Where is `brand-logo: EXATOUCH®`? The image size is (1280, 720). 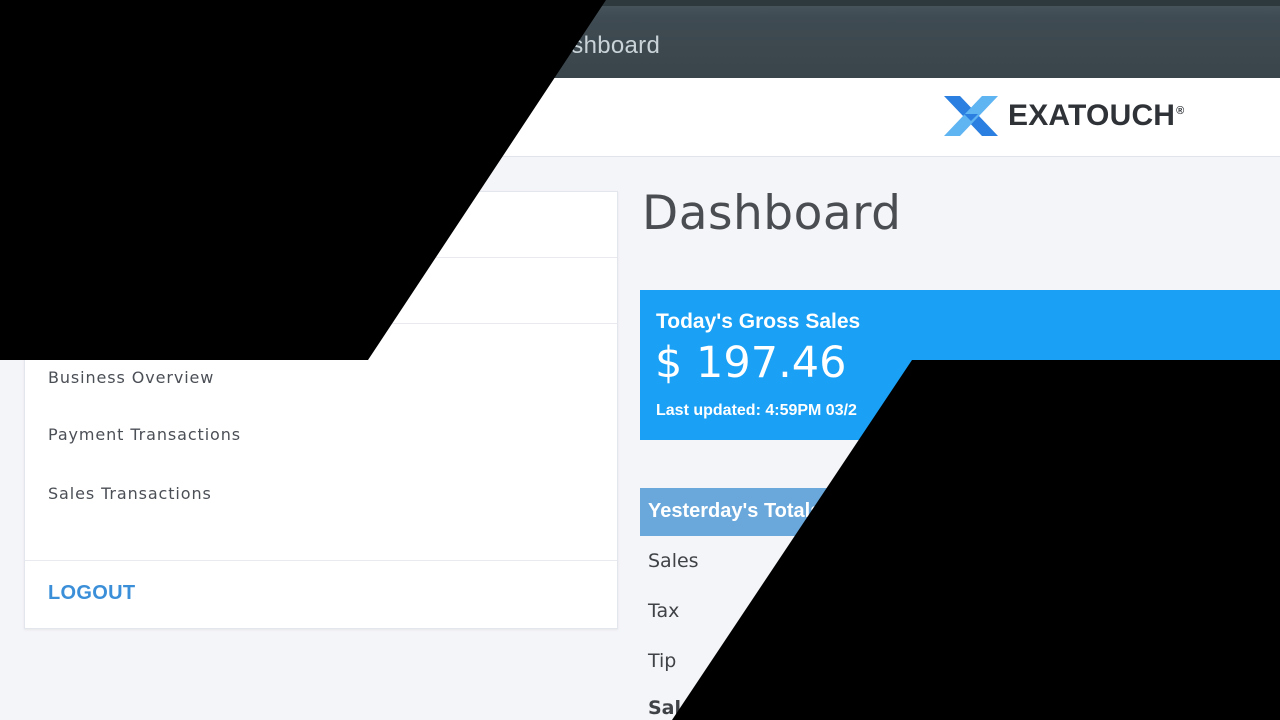 brand-logo: EXATOUCH® is located at coordinates (1063, 116).